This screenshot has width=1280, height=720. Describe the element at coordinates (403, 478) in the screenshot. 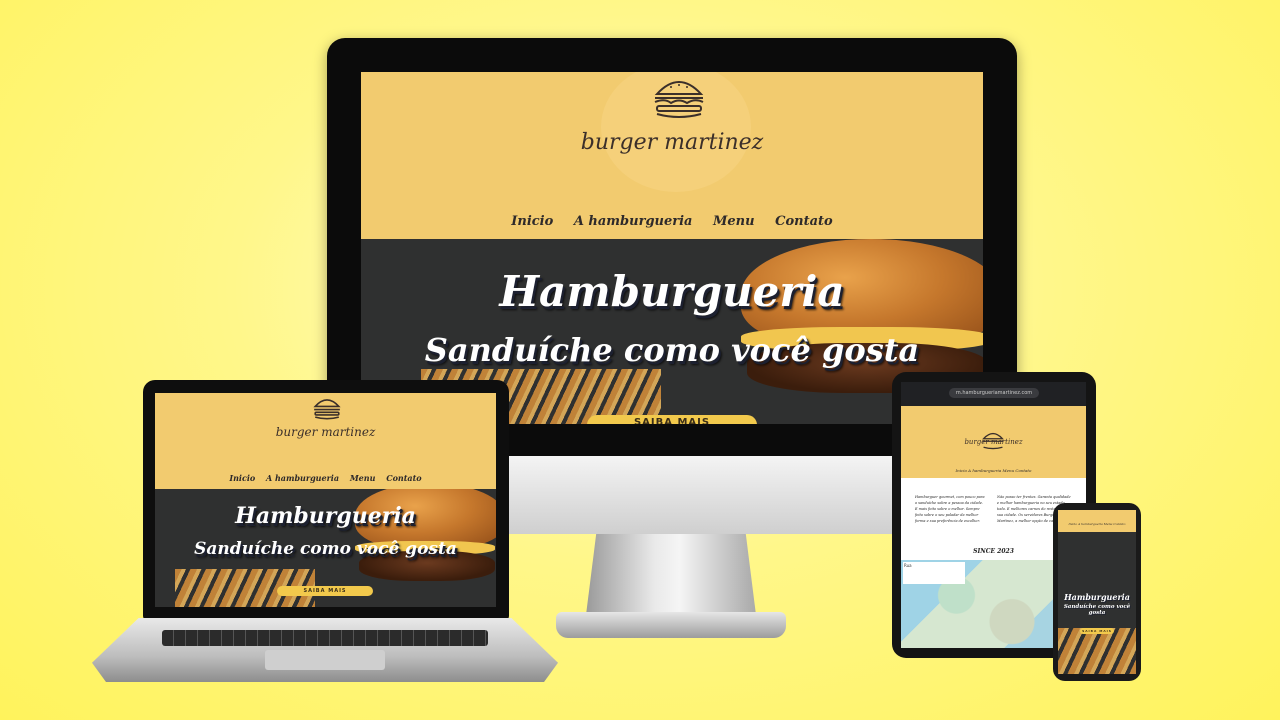

I see `laptop-nav-contato: Contato` at that location.